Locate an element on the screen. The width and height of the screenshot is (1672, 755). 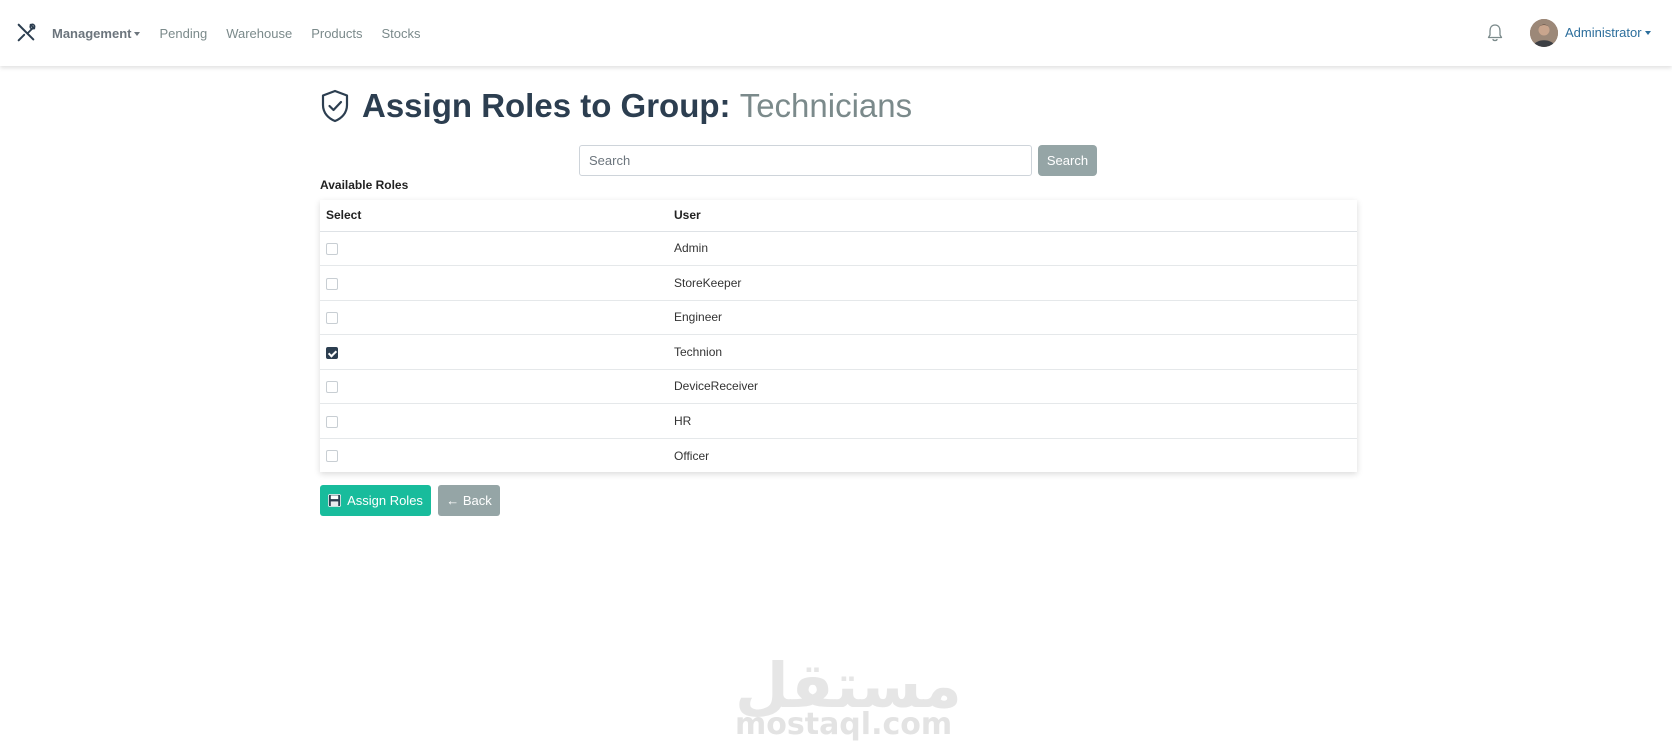
nav-item-products: Products is located at coordinates (336, 33).